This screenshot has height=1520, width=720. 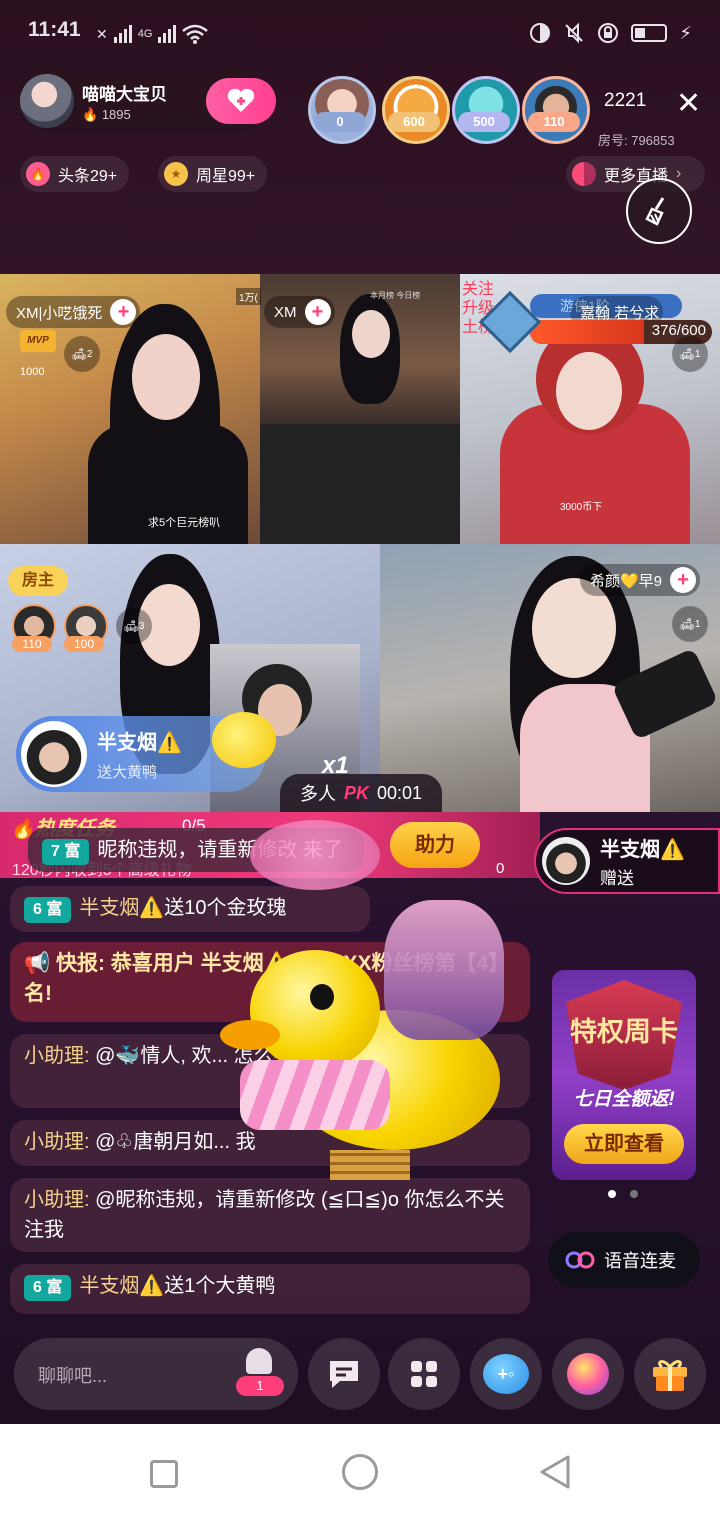 What do you see at coordinates (500, 868) in the screenshot?
I see `heat-task-count: 0` at bounding box center [500, 868].